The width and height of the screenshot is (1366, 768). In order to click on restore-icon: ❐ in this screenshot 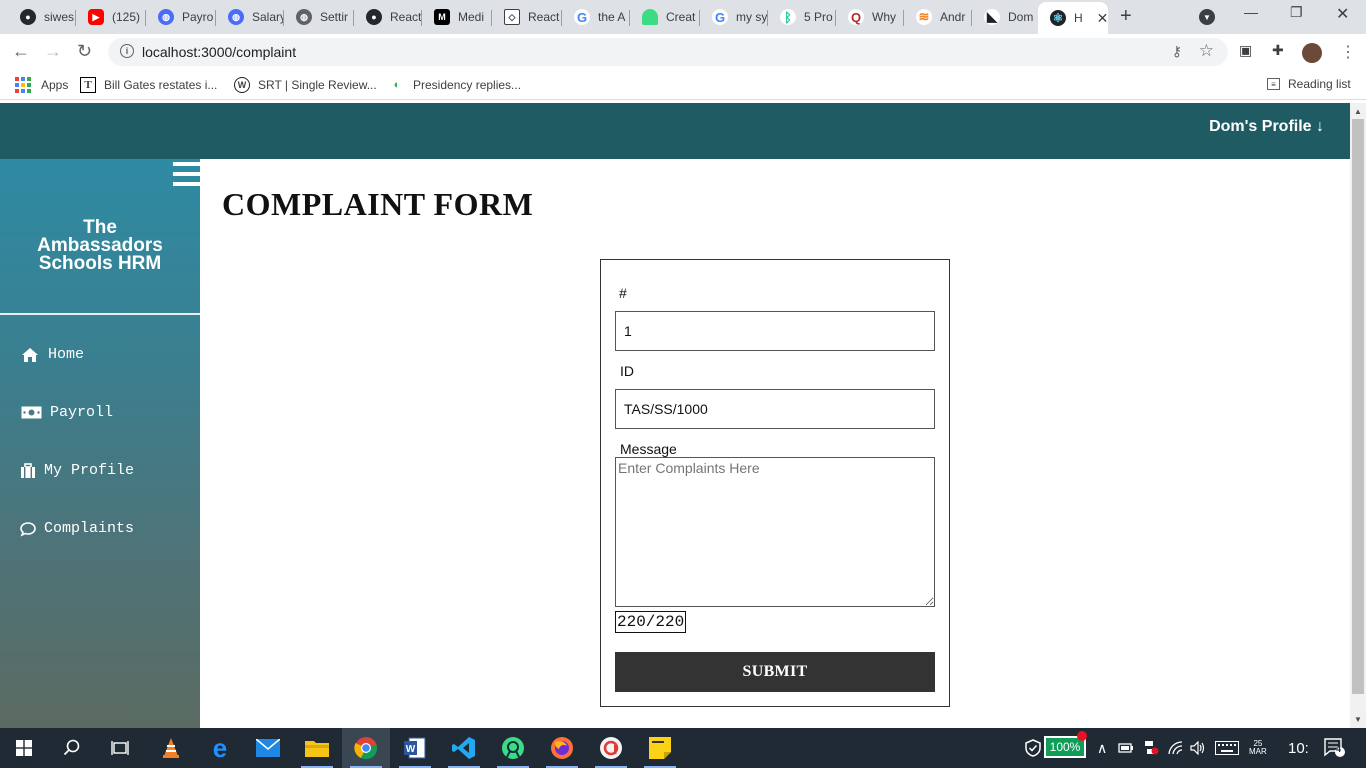, I will do `click(1296, 12)`.